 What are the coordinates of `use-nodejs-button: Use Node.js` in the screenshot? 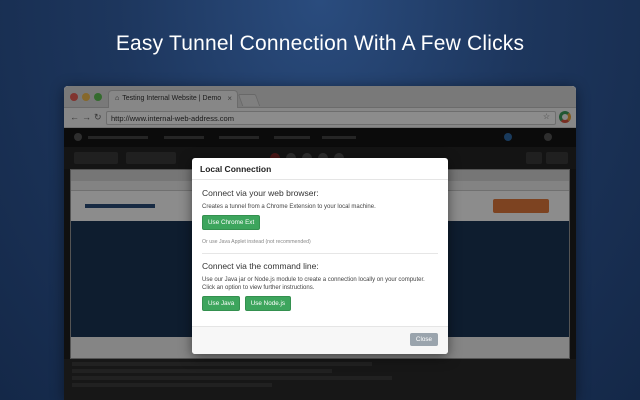 It's located at (268, 303).